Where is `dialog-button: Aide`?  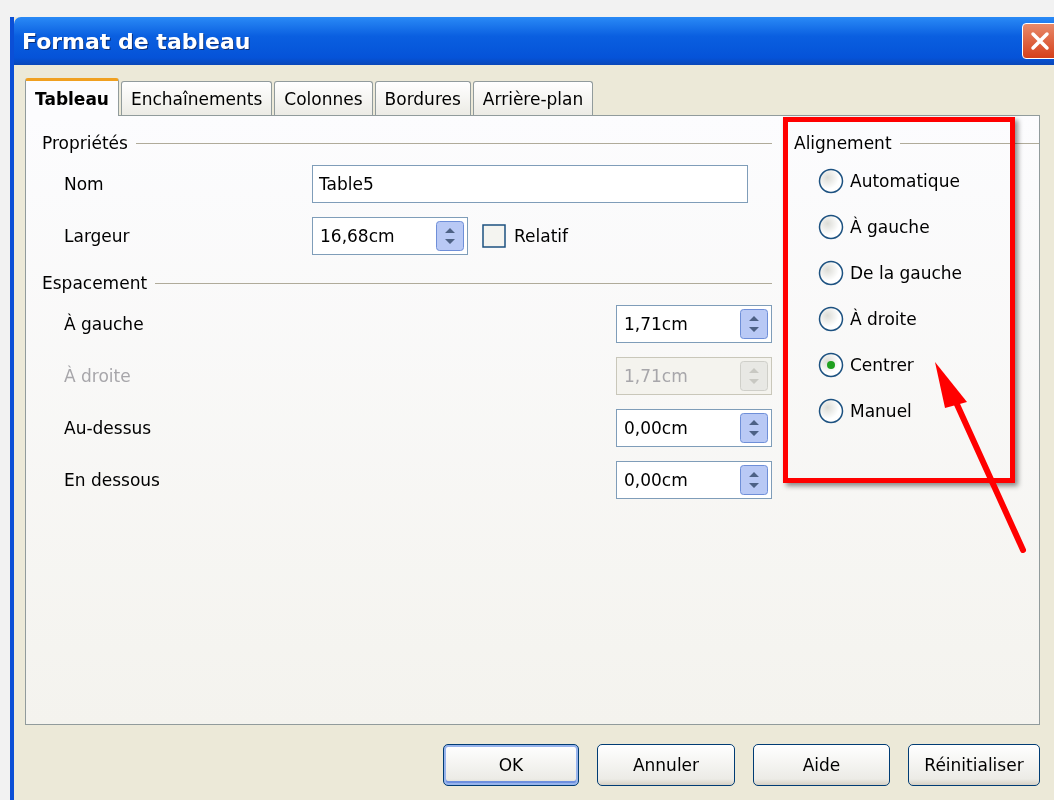 dialog-button: Aide is located at coordinates (821, 765).